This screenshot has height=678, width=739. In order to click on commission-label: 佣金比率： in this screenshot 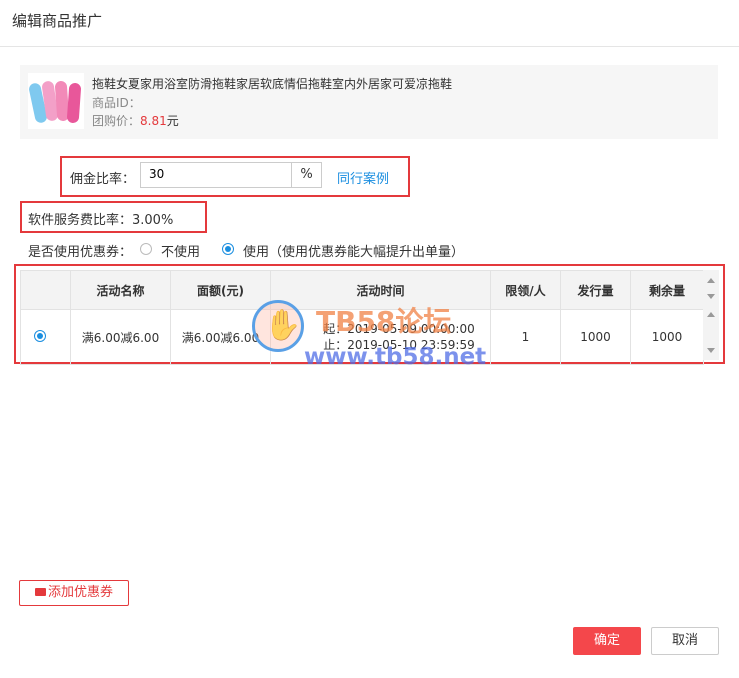, I will do `click(103, 179)`.